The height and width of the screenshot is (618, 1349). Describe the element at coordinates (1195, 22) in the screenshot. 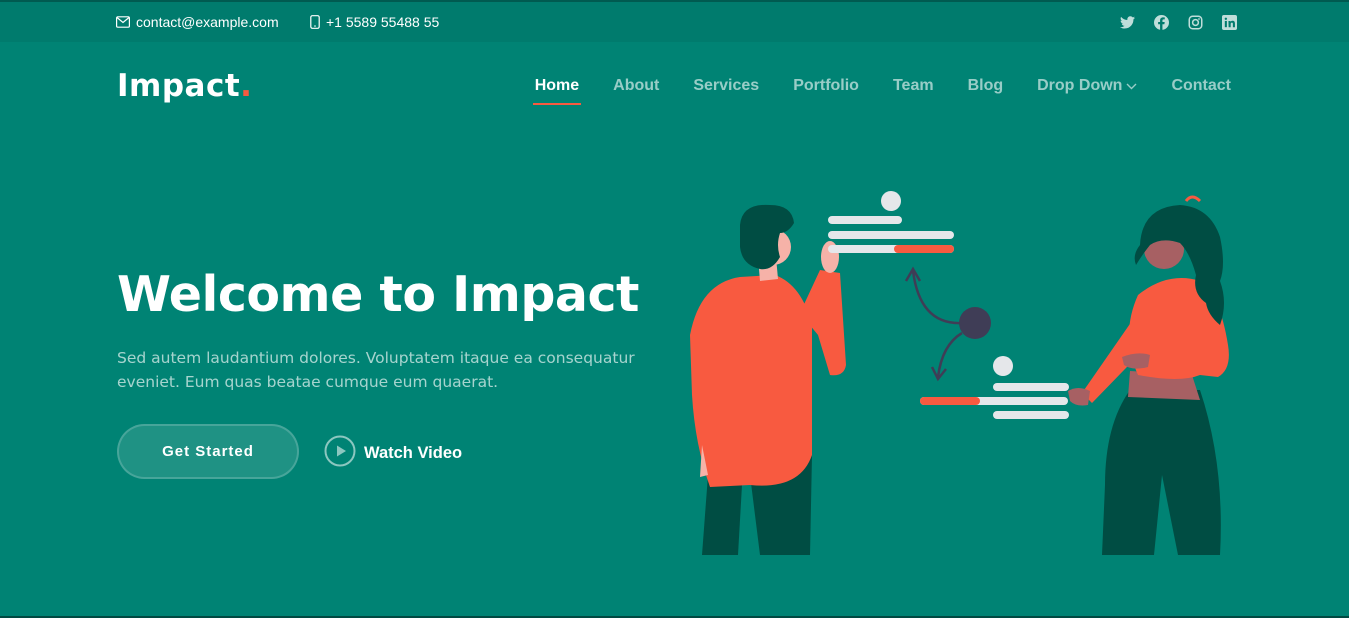

I see `instagram-icon` at that location.